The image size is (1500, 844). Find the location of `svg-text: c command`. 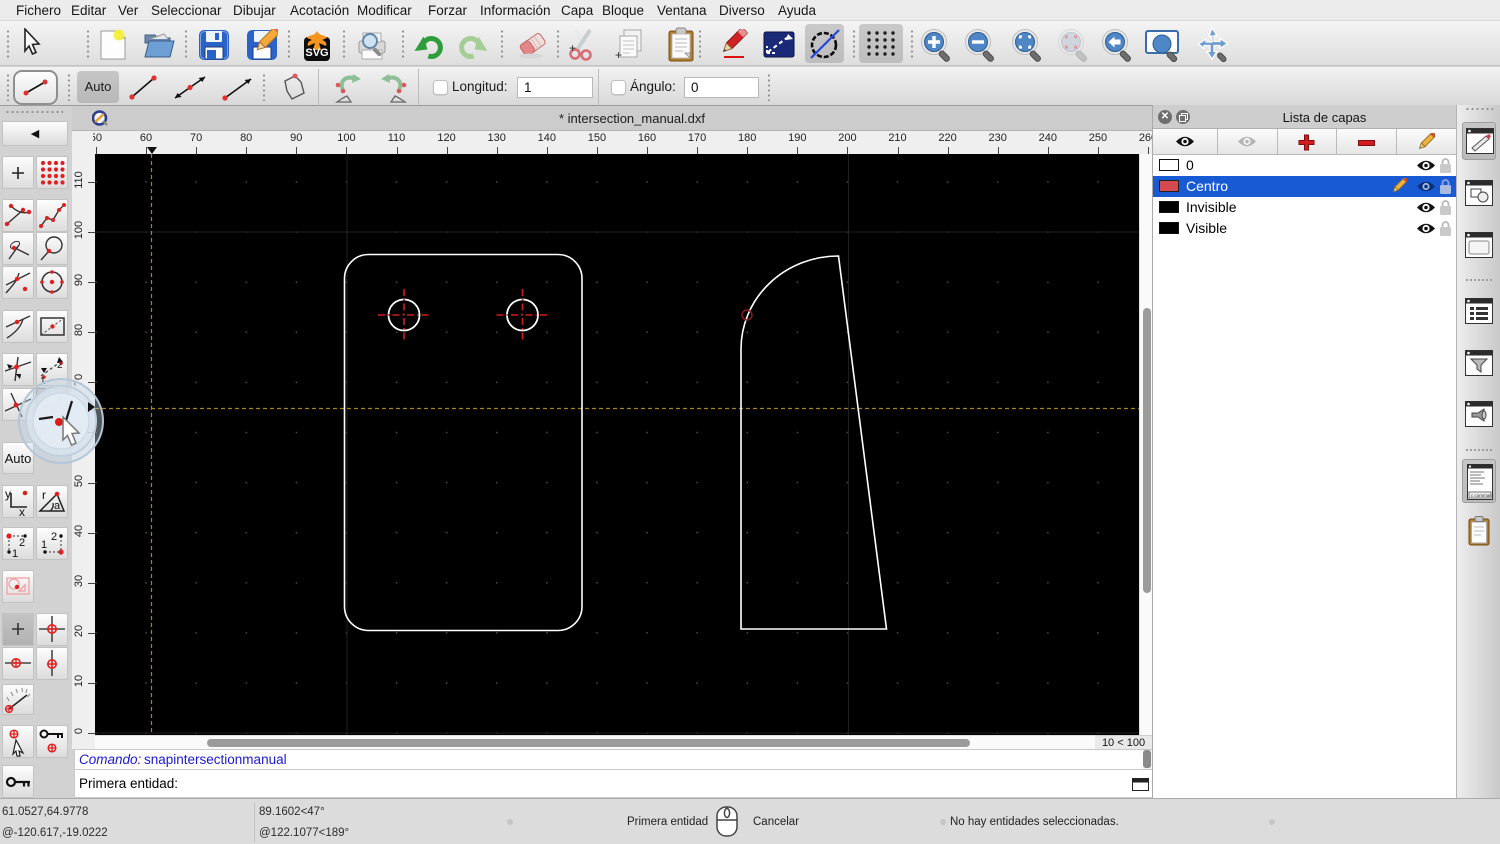

svg-text: c command is located at coordinates (1482, 495).